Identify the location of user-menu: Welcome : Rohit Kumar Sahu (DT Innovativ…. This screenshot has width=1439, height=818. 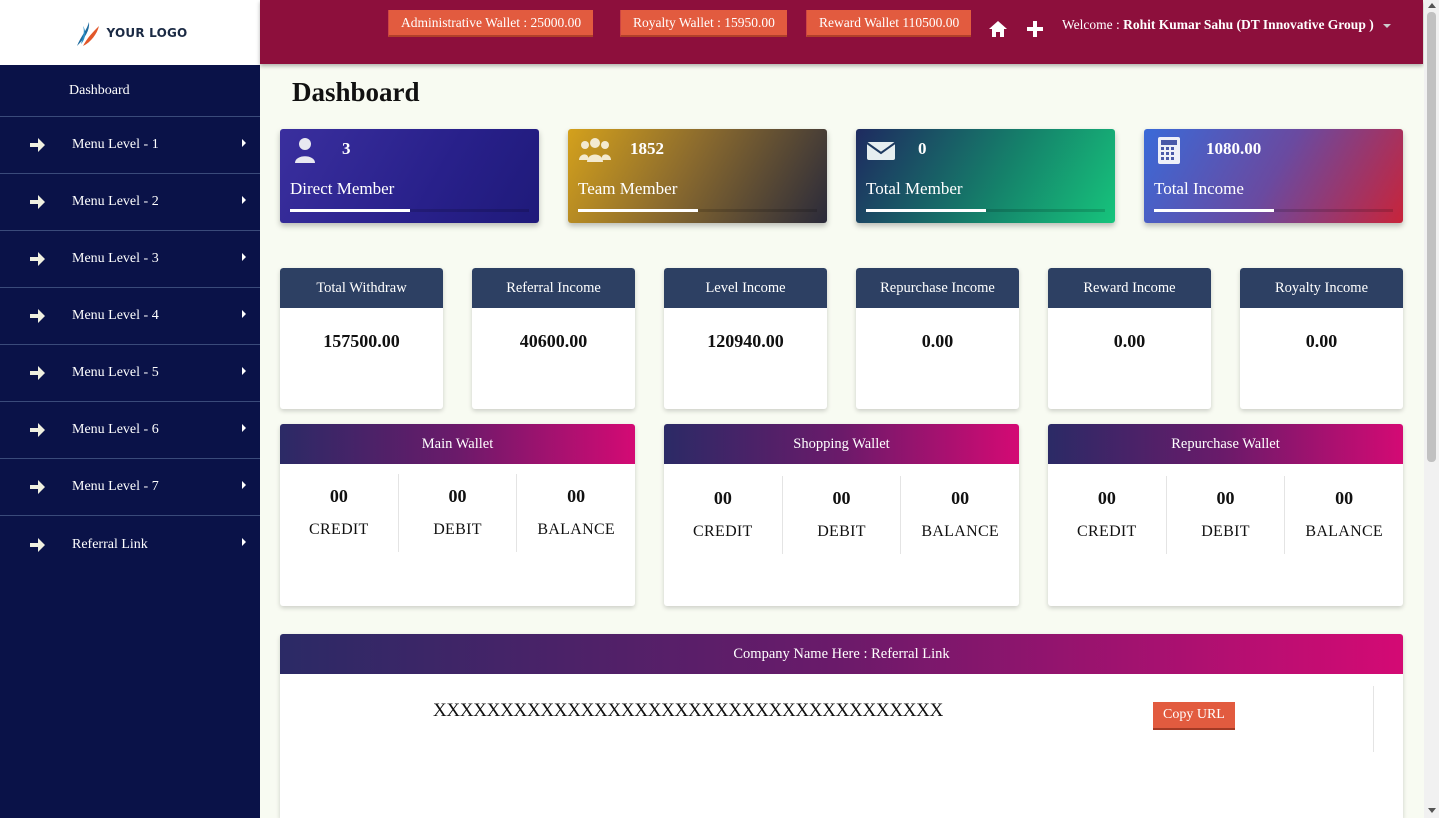
(1227, 25).